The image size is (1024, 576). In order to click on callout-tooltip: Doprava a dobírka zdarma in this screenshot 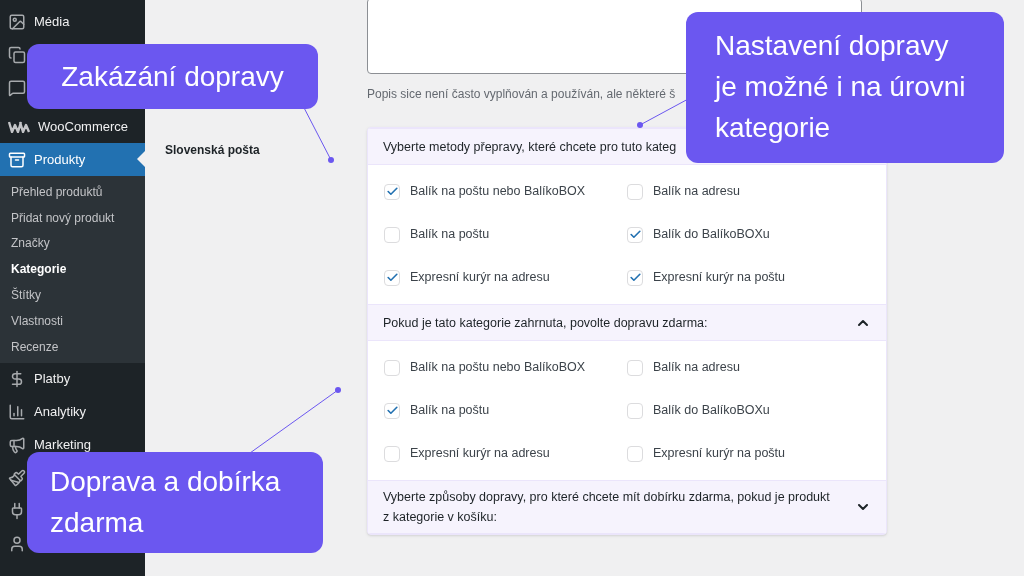, I will do `click(175, 502)`.